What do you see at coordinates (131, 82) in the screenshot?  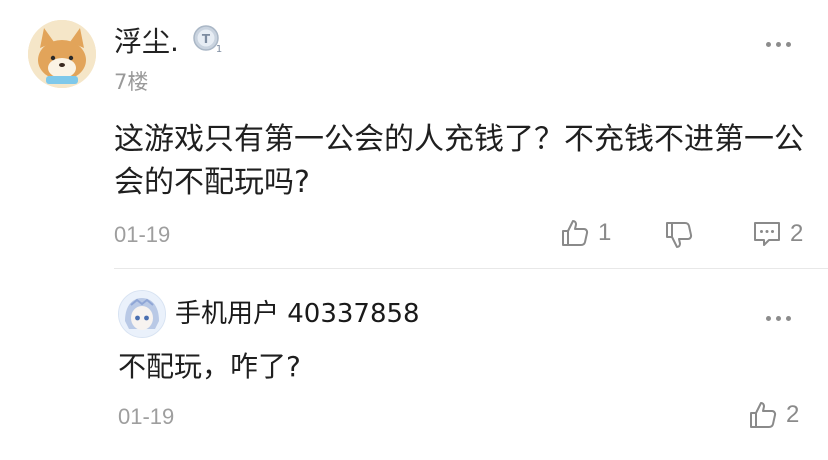 I see `floor-label: 7楼` at bounding box center [131, 82].